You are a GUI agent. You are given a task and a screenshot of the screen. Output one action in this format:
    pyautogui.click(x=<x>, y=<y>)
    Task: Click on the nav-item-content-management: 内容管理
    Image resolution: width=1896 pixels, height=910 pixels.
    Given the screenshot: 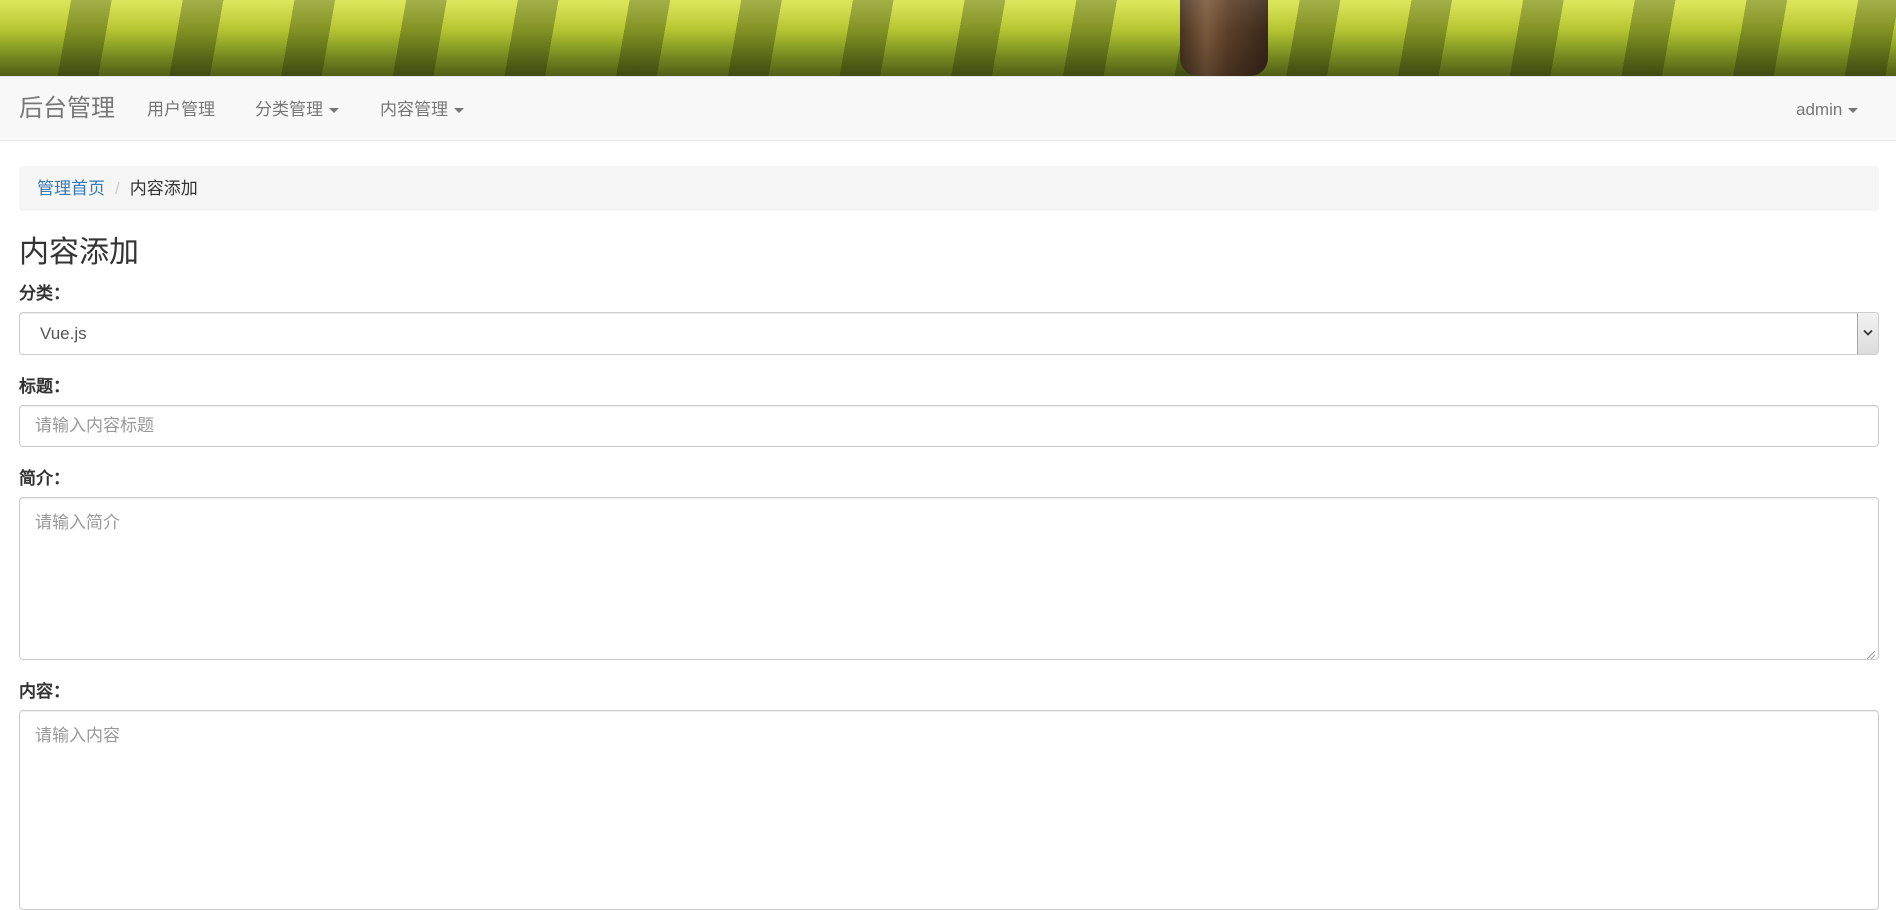 What is the action you would take?
    pyautogui.click(x=422, y=110)
    